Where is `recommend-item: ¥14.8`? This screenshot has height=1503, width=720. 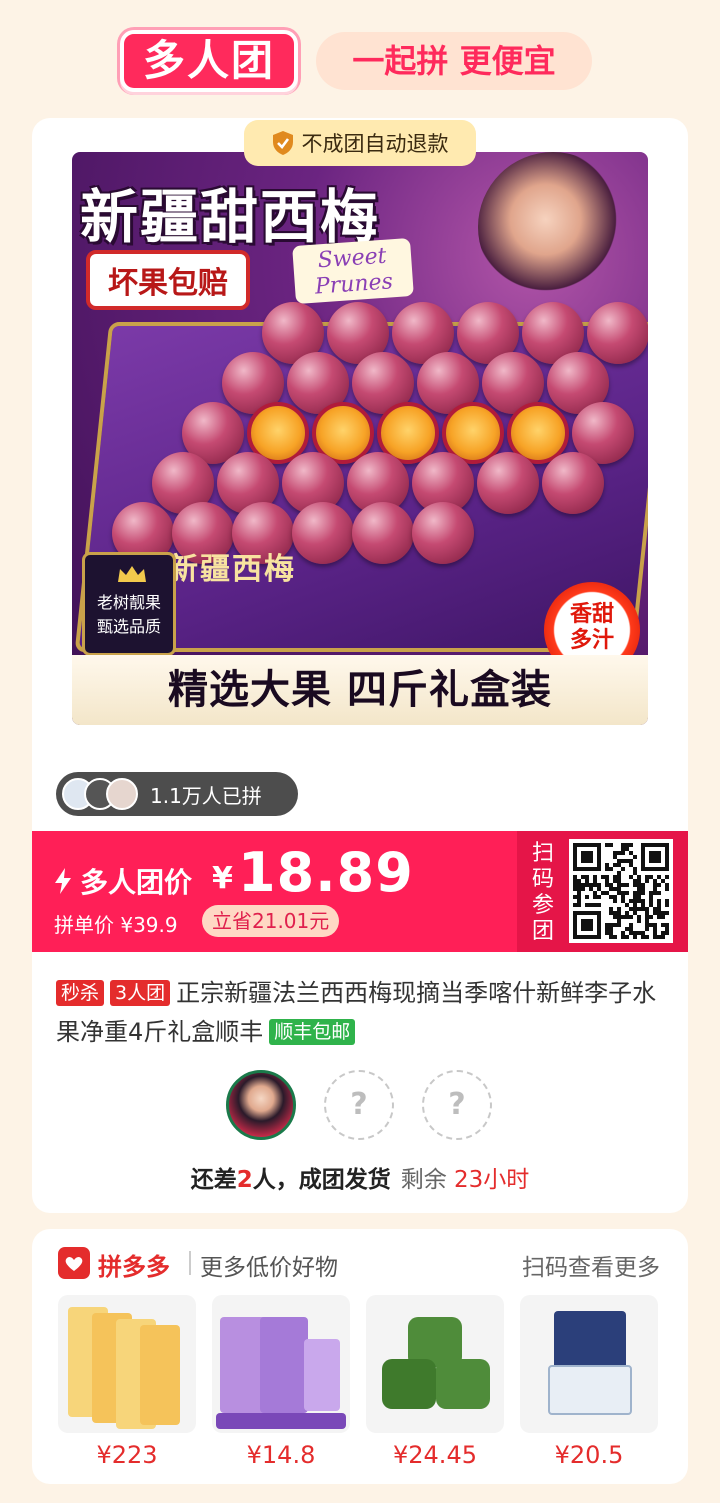
recommend-item: ¥14.8 is located at coordinates (281, 1382).